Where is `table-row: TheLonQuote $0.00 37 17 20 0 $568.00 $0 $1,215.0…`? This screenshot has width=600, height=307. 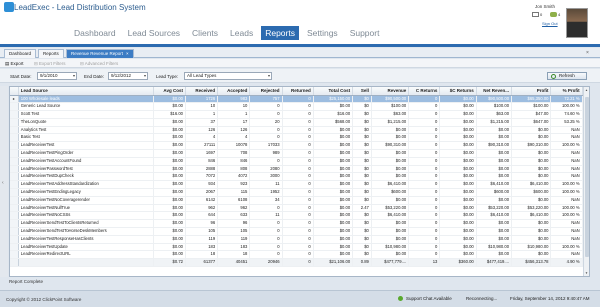 table-row: TheLonQuote $0.00 37 17 20 0 $568.00 $0 $1,215.0… is located at coordinates (299, 122).